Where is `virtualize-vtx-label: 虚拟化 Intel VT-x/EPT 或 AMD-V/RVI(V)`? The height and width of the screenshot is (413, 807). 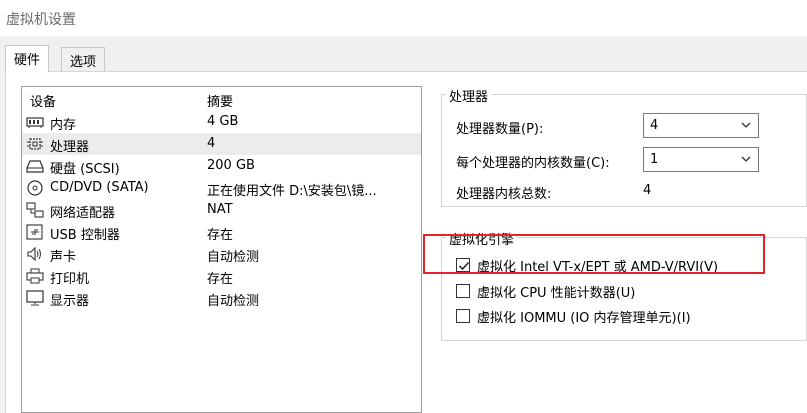
virtualize-vtx-label: 虚拟化 Intel VT-x/EPT 或 AMD-V/RVI(V) is located at coordinates (598, 267).